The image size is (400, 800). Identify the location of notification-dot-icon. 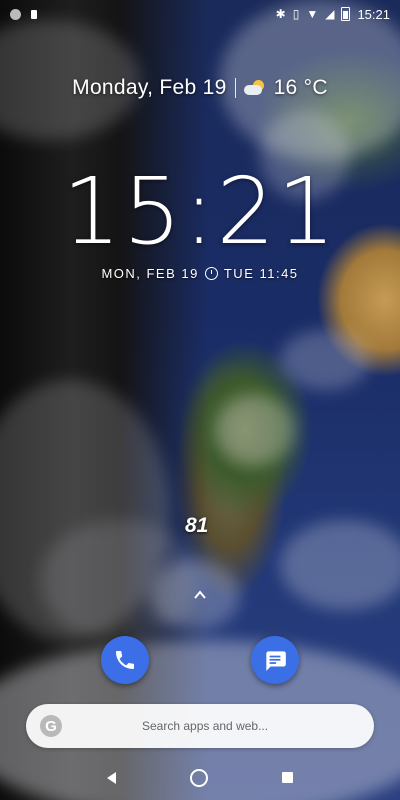
(15, 14).